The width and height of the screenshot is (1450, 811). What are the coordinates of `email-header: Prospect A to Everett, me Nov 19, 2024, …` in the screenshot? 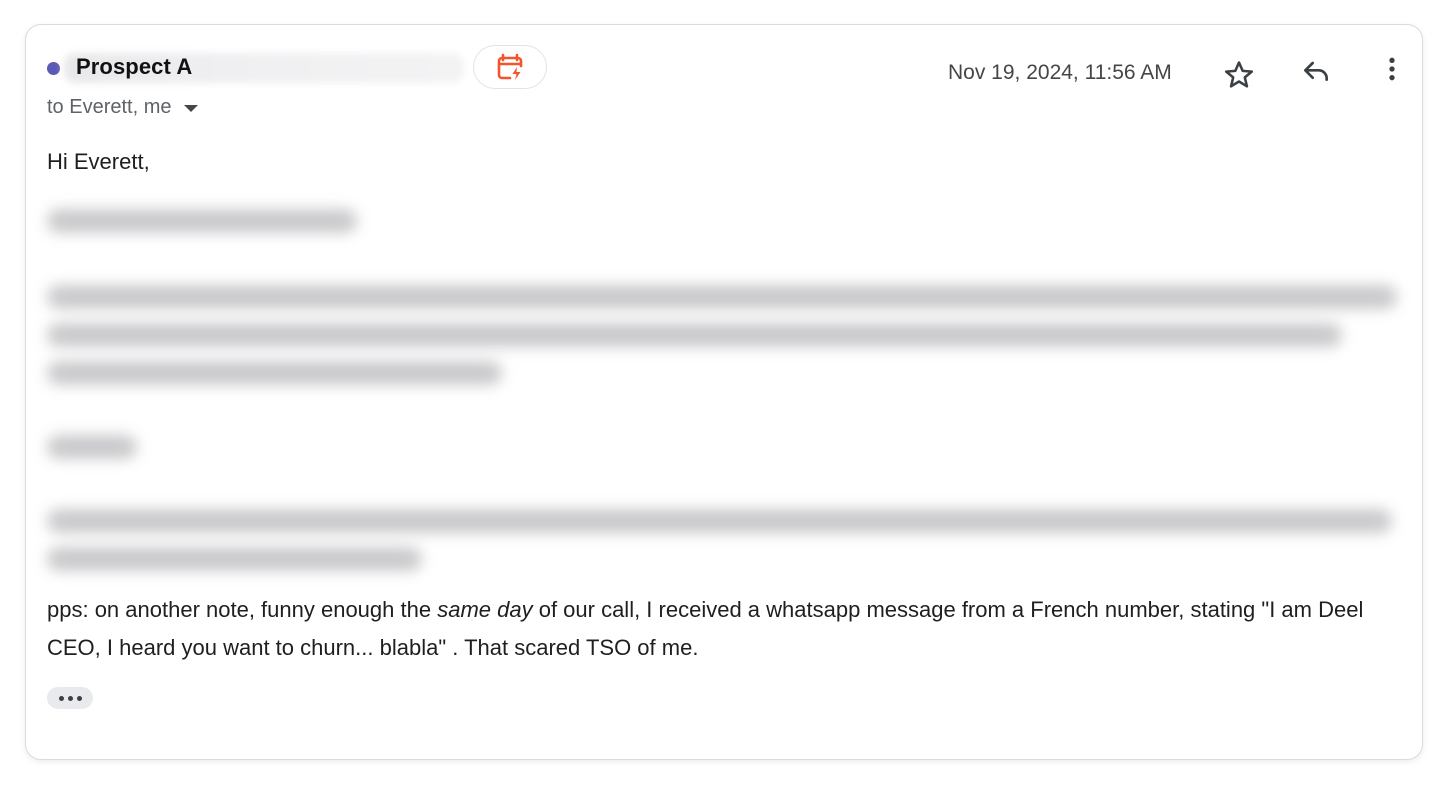 It's located at (724, 75).